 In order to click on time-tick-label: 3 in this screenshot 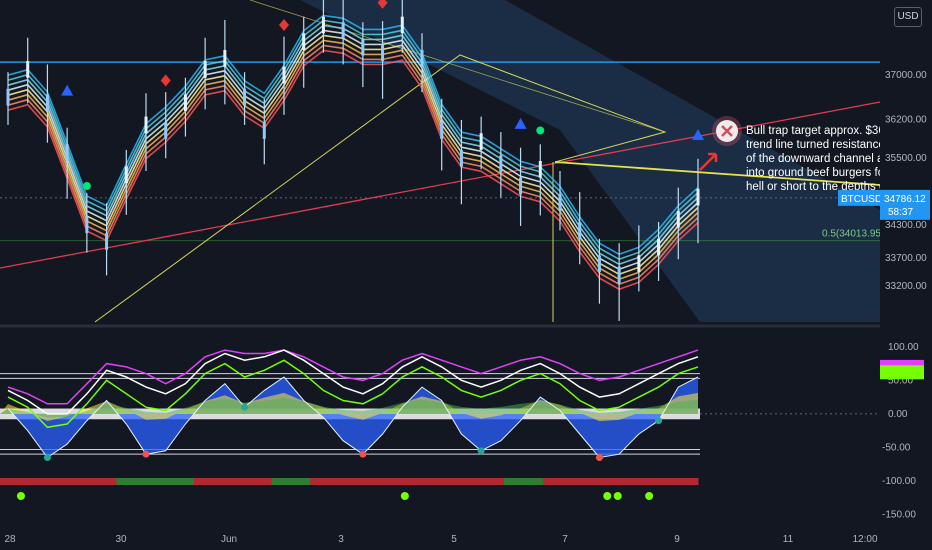, I will do `click(341, 539)`.